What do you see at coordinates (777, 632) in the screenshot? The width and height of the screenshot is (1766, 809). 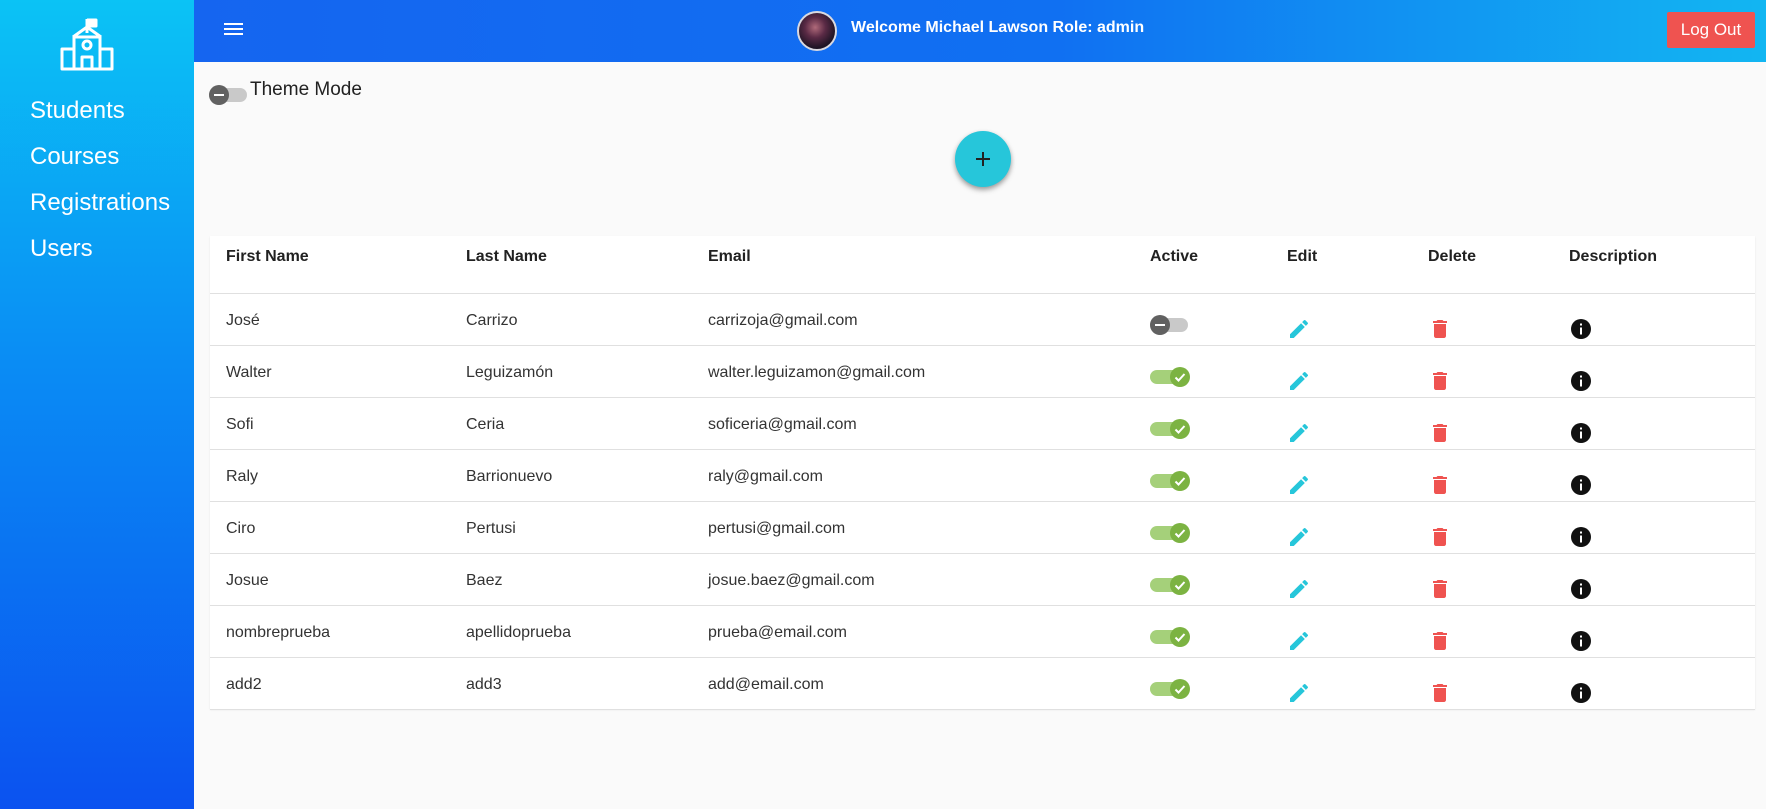 I see `email-cell: prueba@email.com` at bounding box center [777, 632].